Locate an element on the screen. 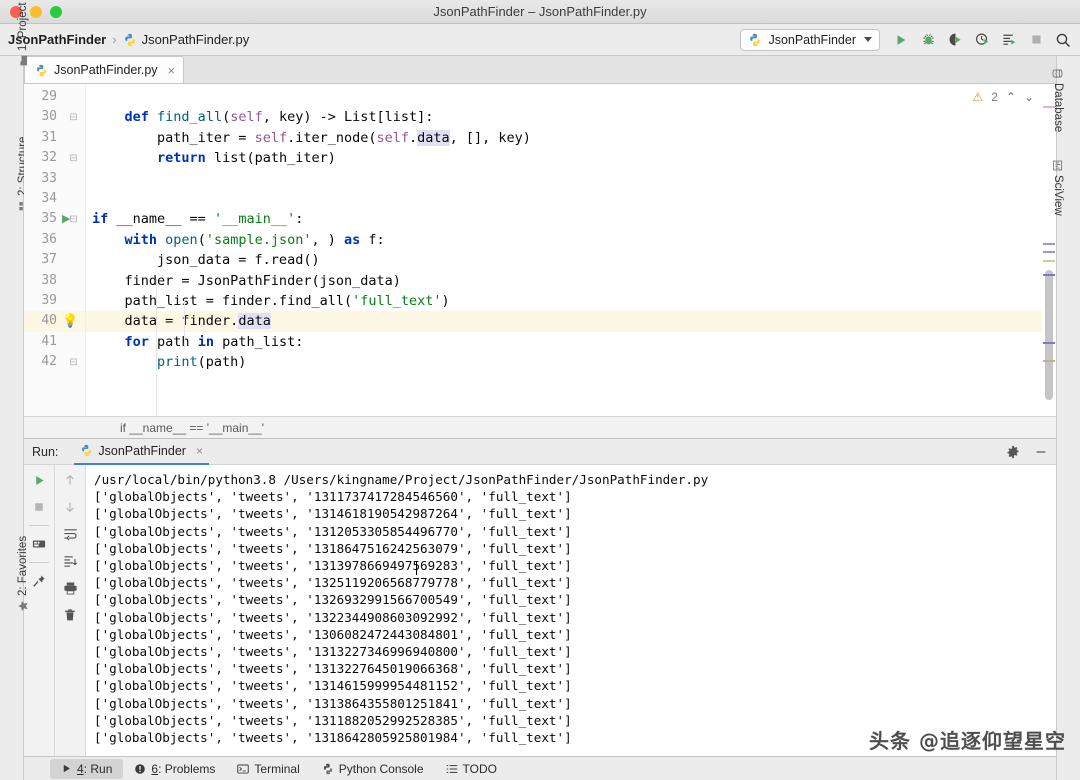  line-number: 38 is located at coordinates (49, 280).